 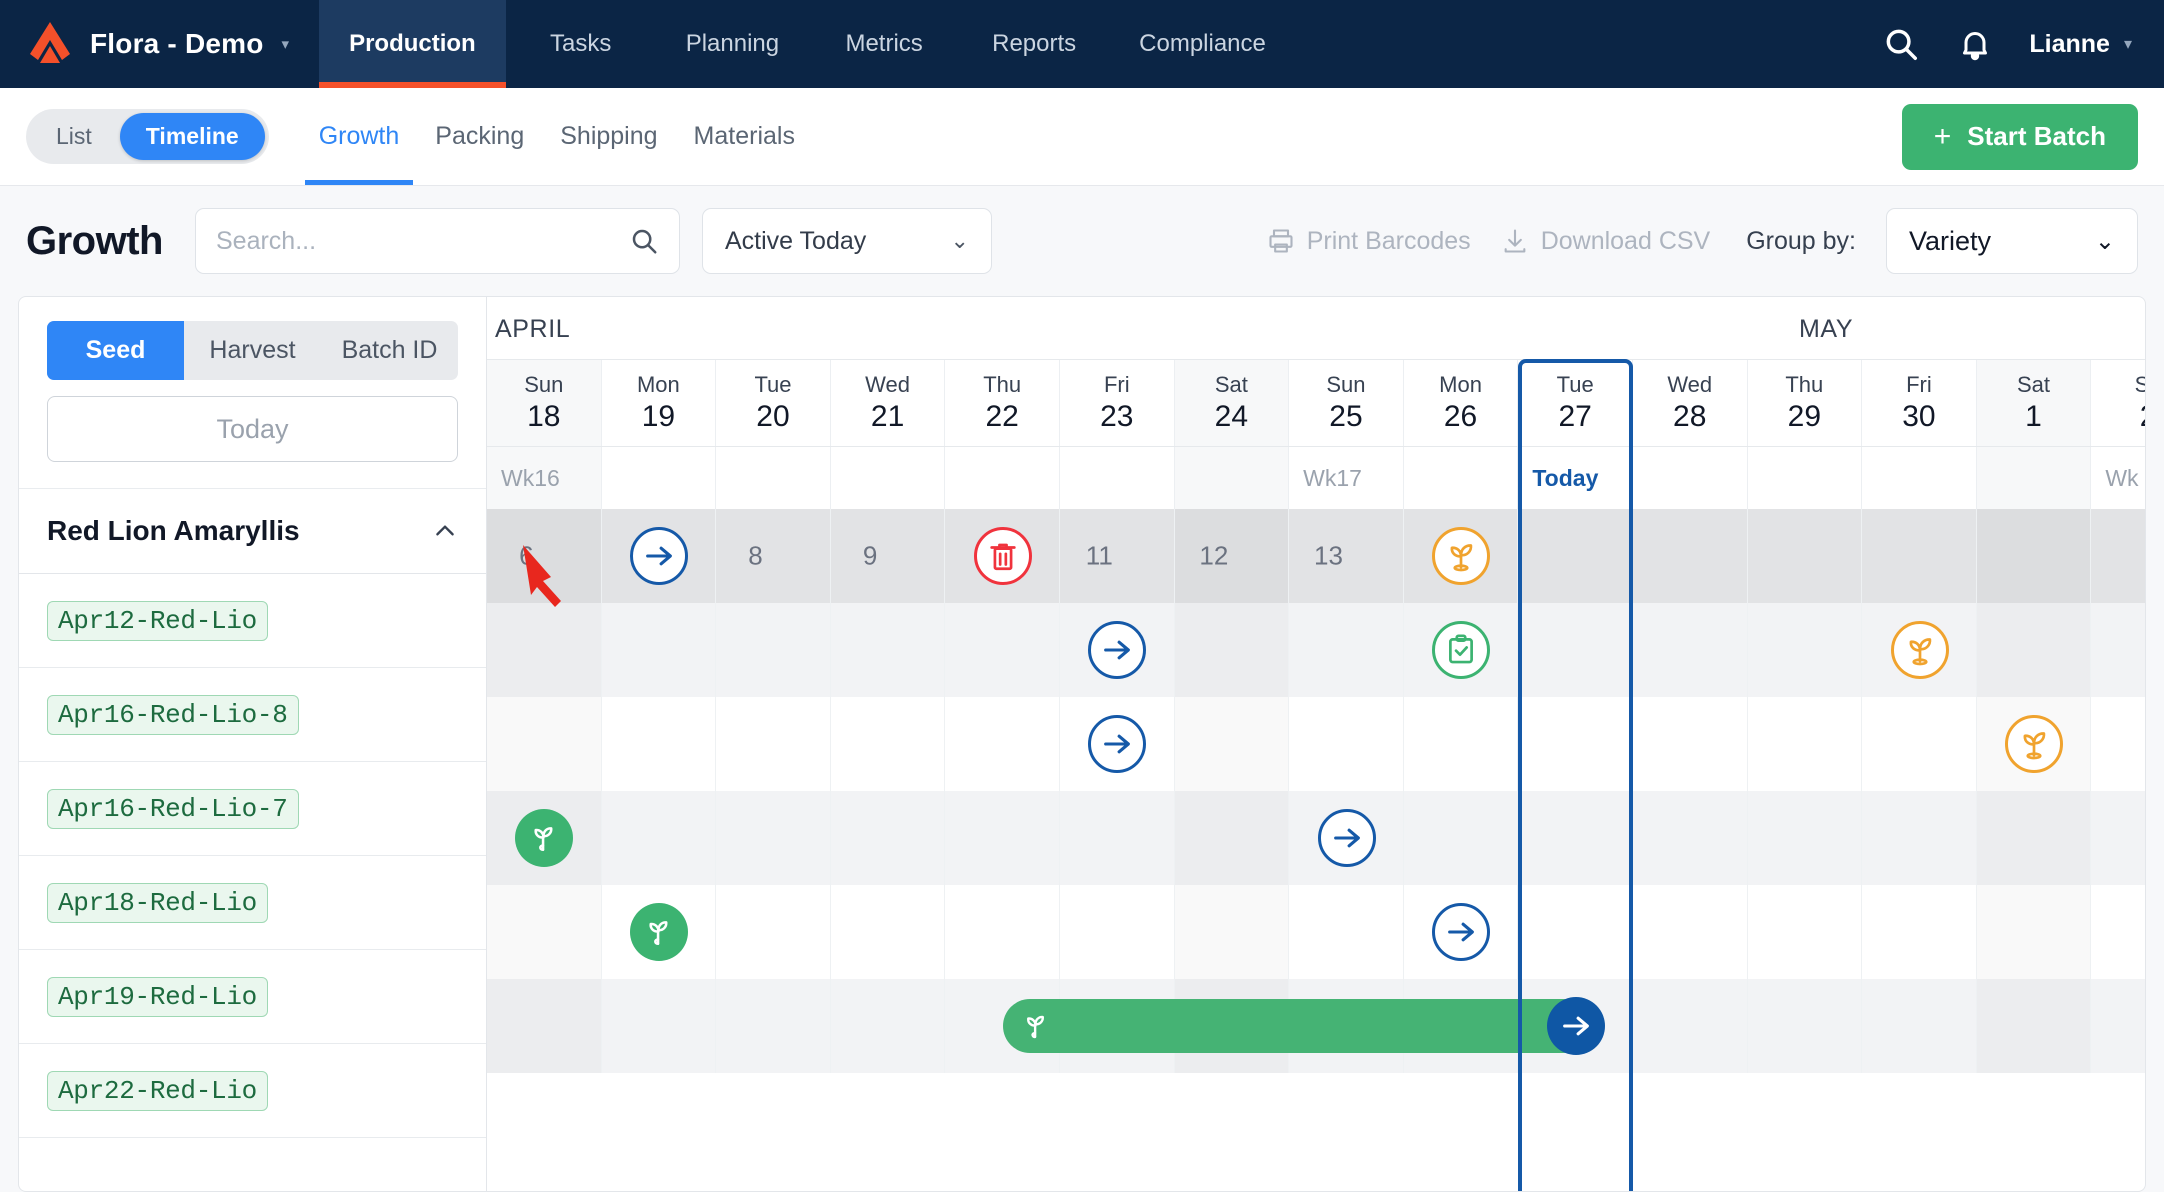 What do you see at coordinates (1002, 403) in the screenshot?
I see `day-column-header: Thu 22` at bounding box center [1002, 403].